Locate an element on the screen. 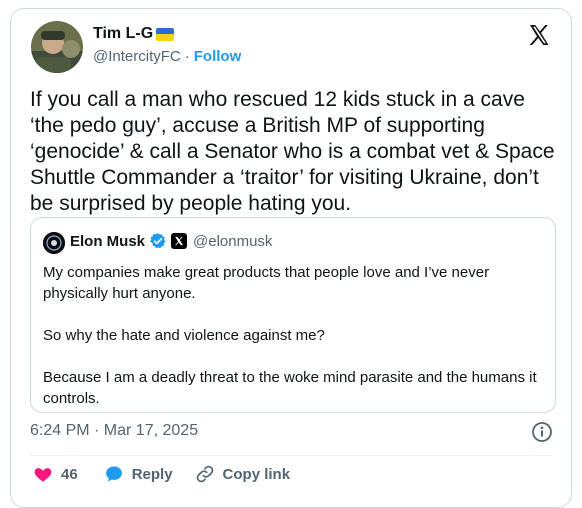  x-logo-icon is located at coordinates (539, 35).